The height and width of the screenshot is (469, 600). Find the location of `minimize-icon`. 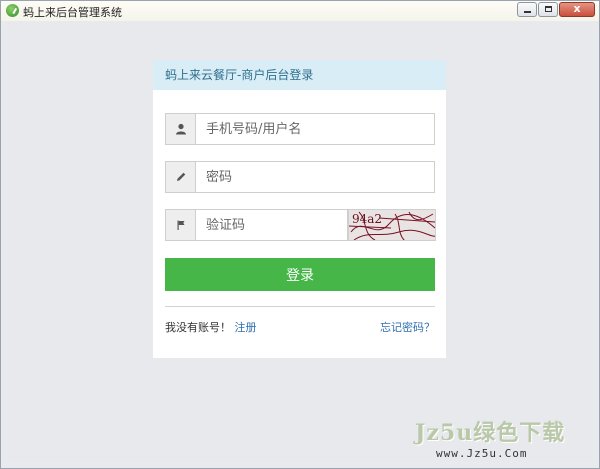

minimize-icon is located at coordinates (527, 12).